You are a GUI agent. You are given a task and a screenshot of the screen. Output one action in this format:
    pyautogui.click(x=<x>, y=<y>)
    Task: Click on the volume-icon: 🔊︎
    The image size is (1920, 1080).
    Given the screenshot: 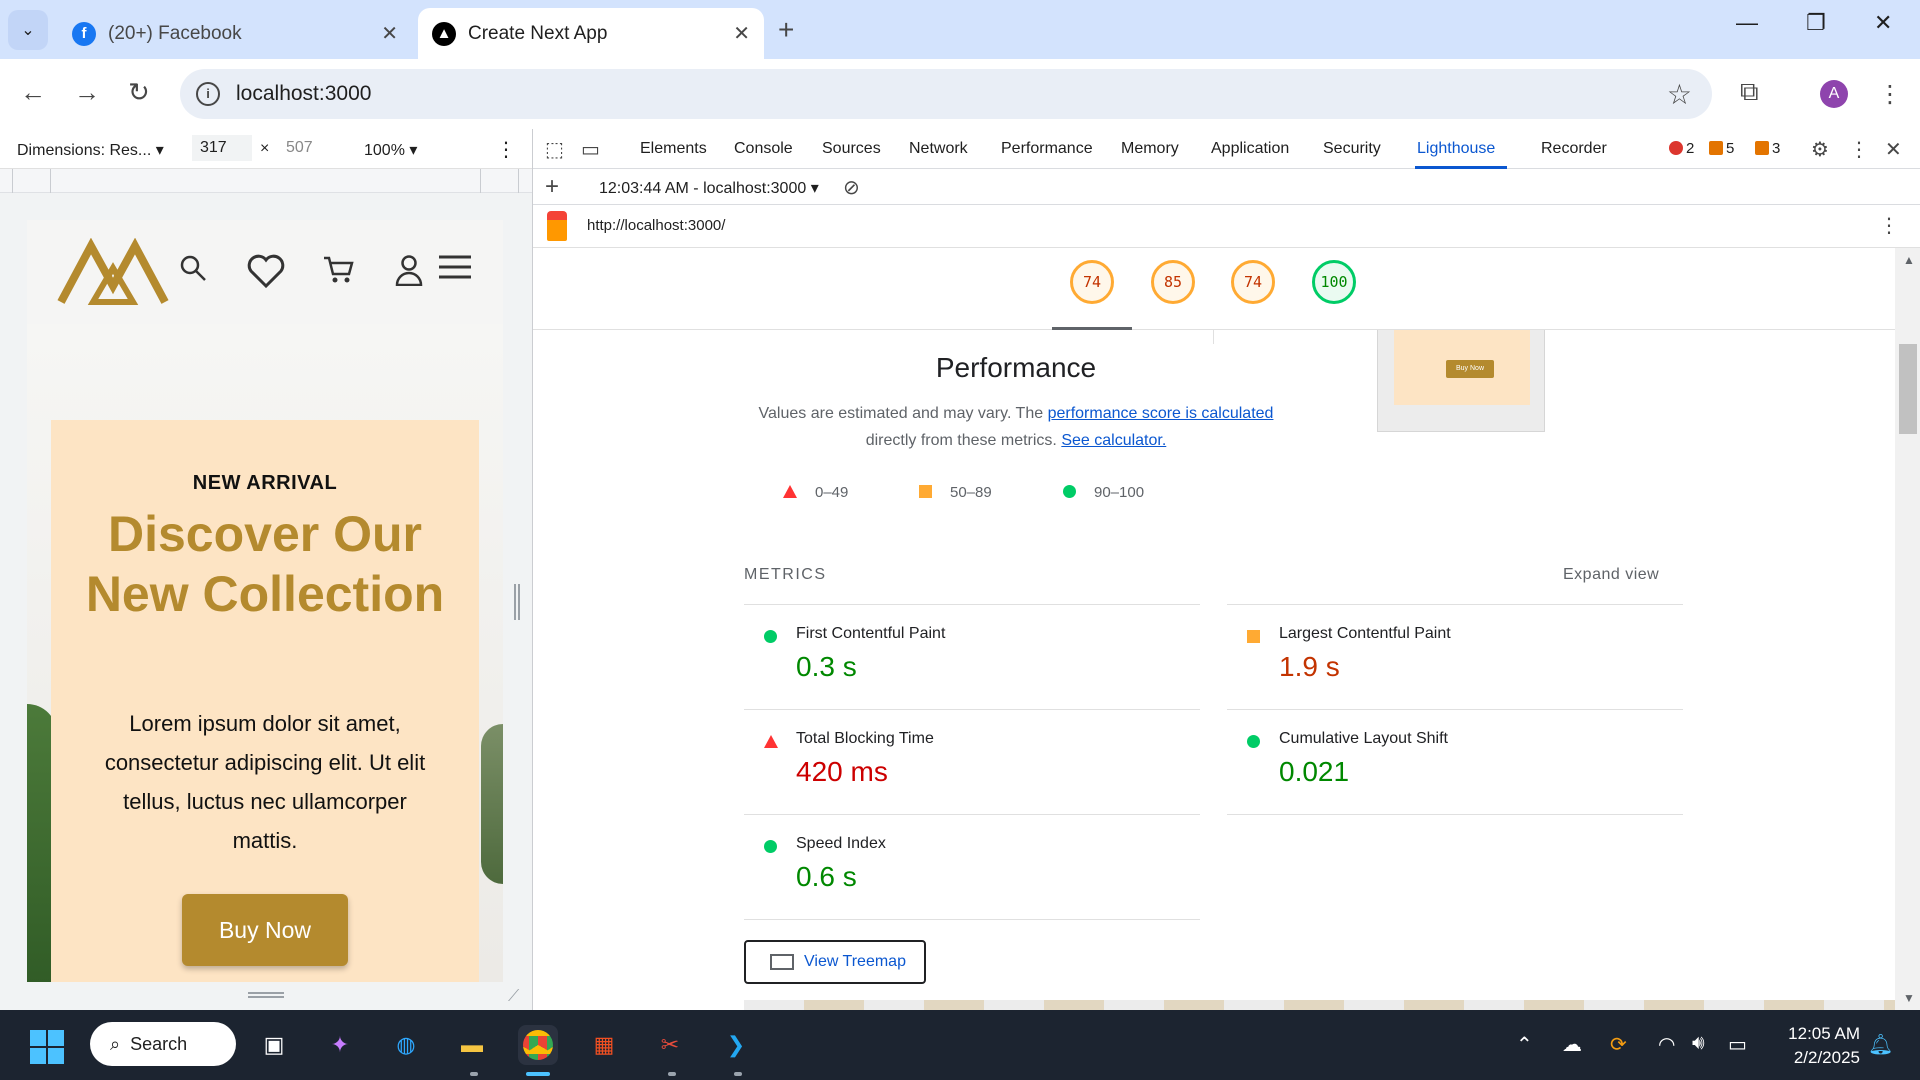 What is the action you would take?
    pyautogui.click(x=1698, y=1043)
    